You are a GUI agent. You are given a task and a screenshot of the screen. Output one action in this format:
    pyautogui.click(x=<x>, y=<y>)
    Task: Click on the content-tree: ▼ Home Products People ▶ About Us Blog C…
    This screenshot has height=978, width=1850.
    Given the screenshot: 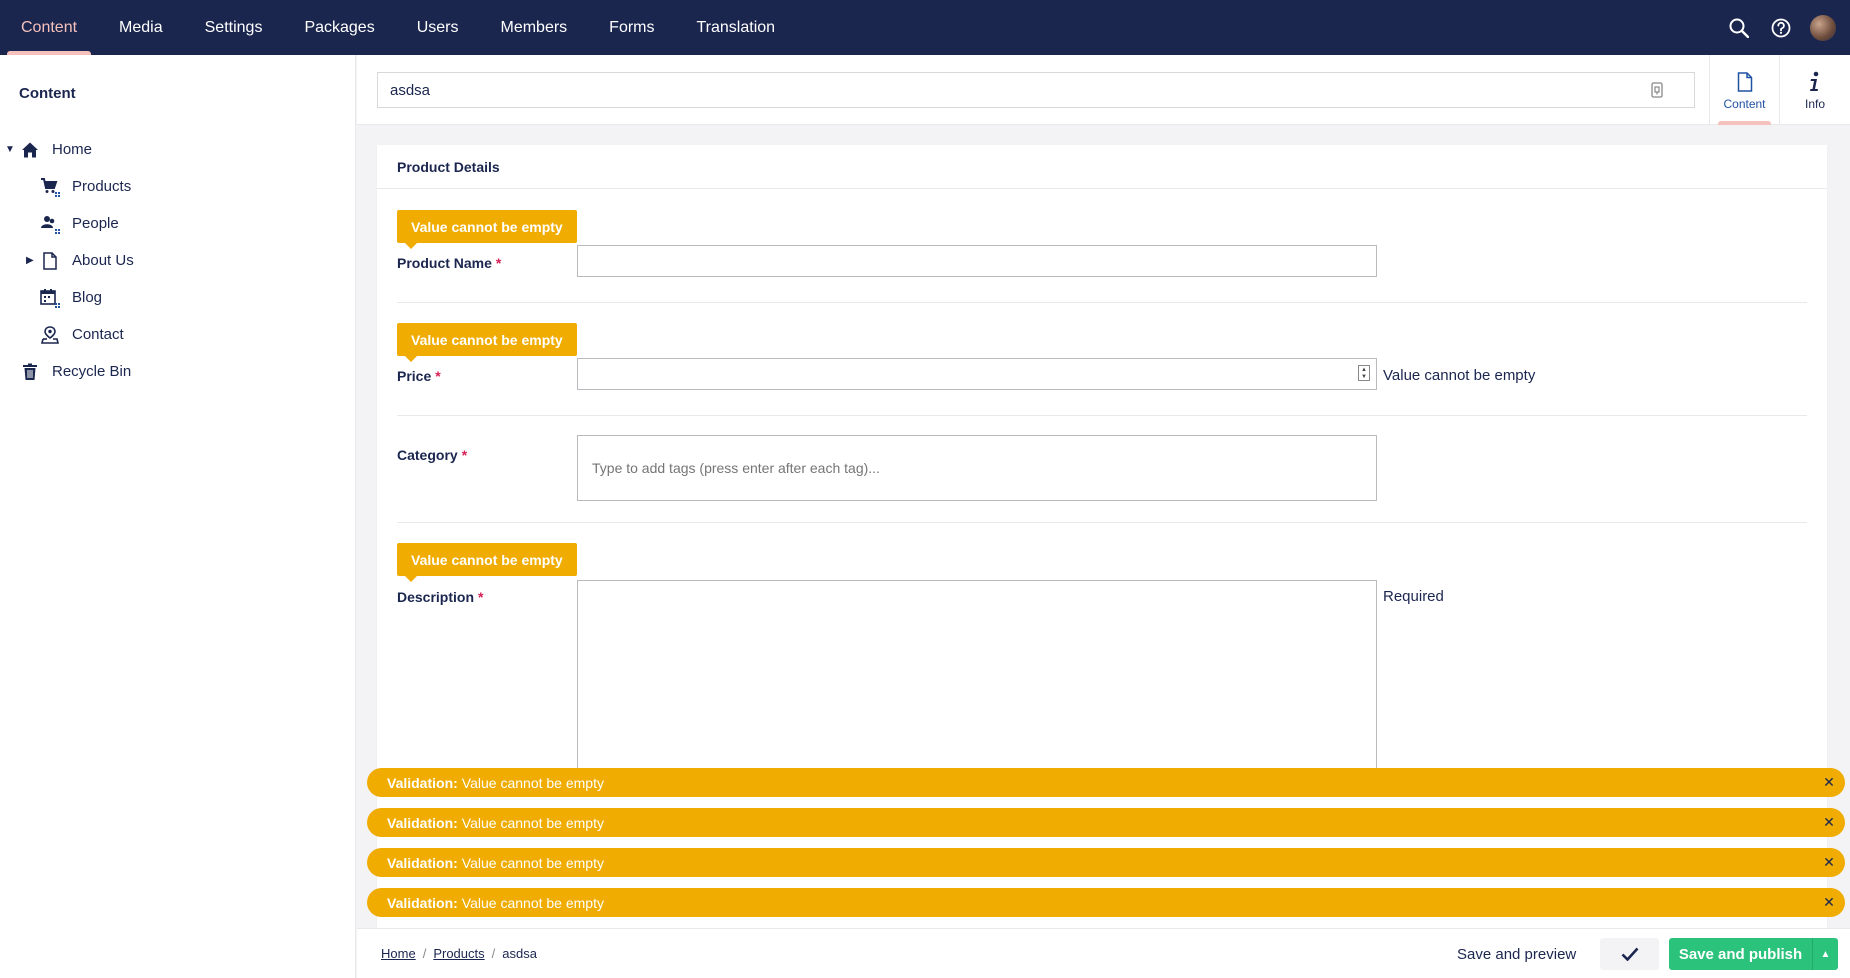 What is the action you would take?
    pyautogui.click(x=178, y=260)
    